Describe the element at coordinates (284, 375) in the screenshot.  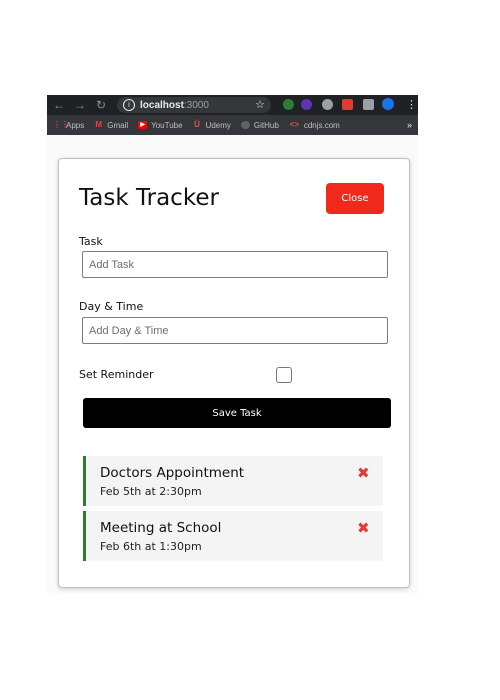
I see `reminder-checkbox` at that location.